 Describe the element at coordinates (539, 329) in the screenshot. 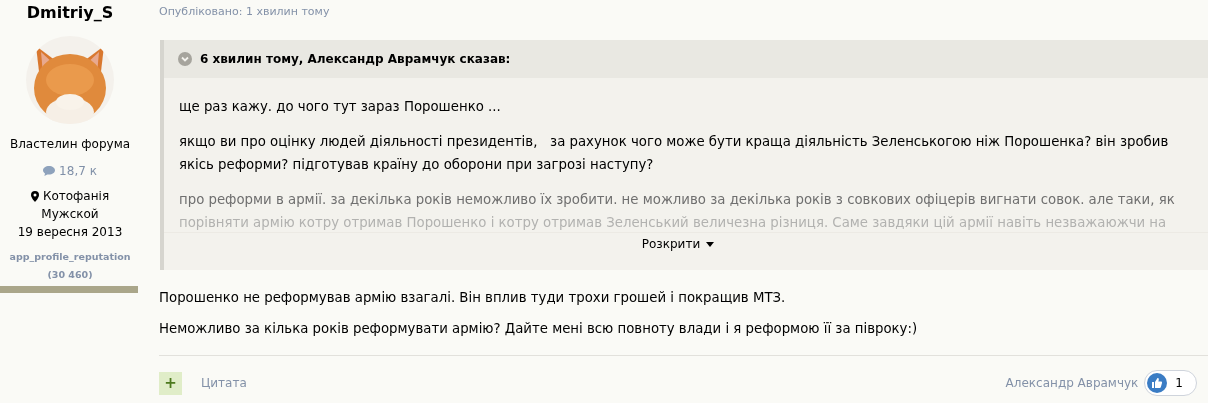

I see `post-text: Неможливо за кілька років реформувати армію? Дайте мені всю повноту влади і я реформою її за півроку:)` at that location.